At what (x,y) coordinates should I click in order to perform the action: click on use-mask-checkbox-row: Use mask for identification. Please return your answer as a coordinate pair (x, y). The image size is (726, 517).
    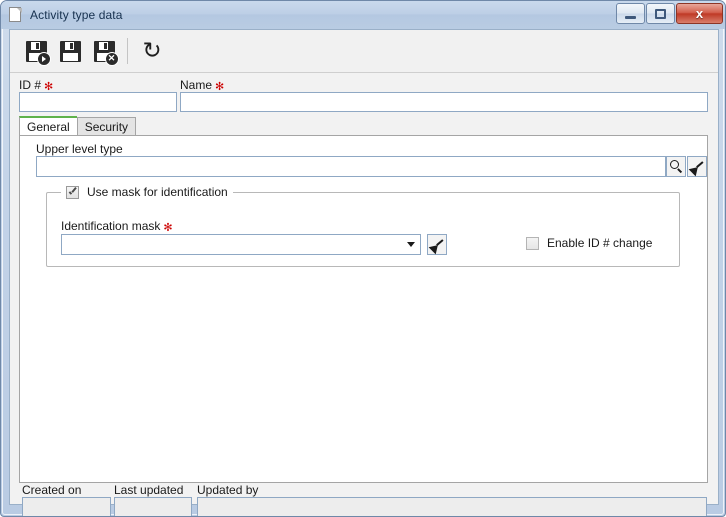
    Looking at the image, I should click on (147, 192).